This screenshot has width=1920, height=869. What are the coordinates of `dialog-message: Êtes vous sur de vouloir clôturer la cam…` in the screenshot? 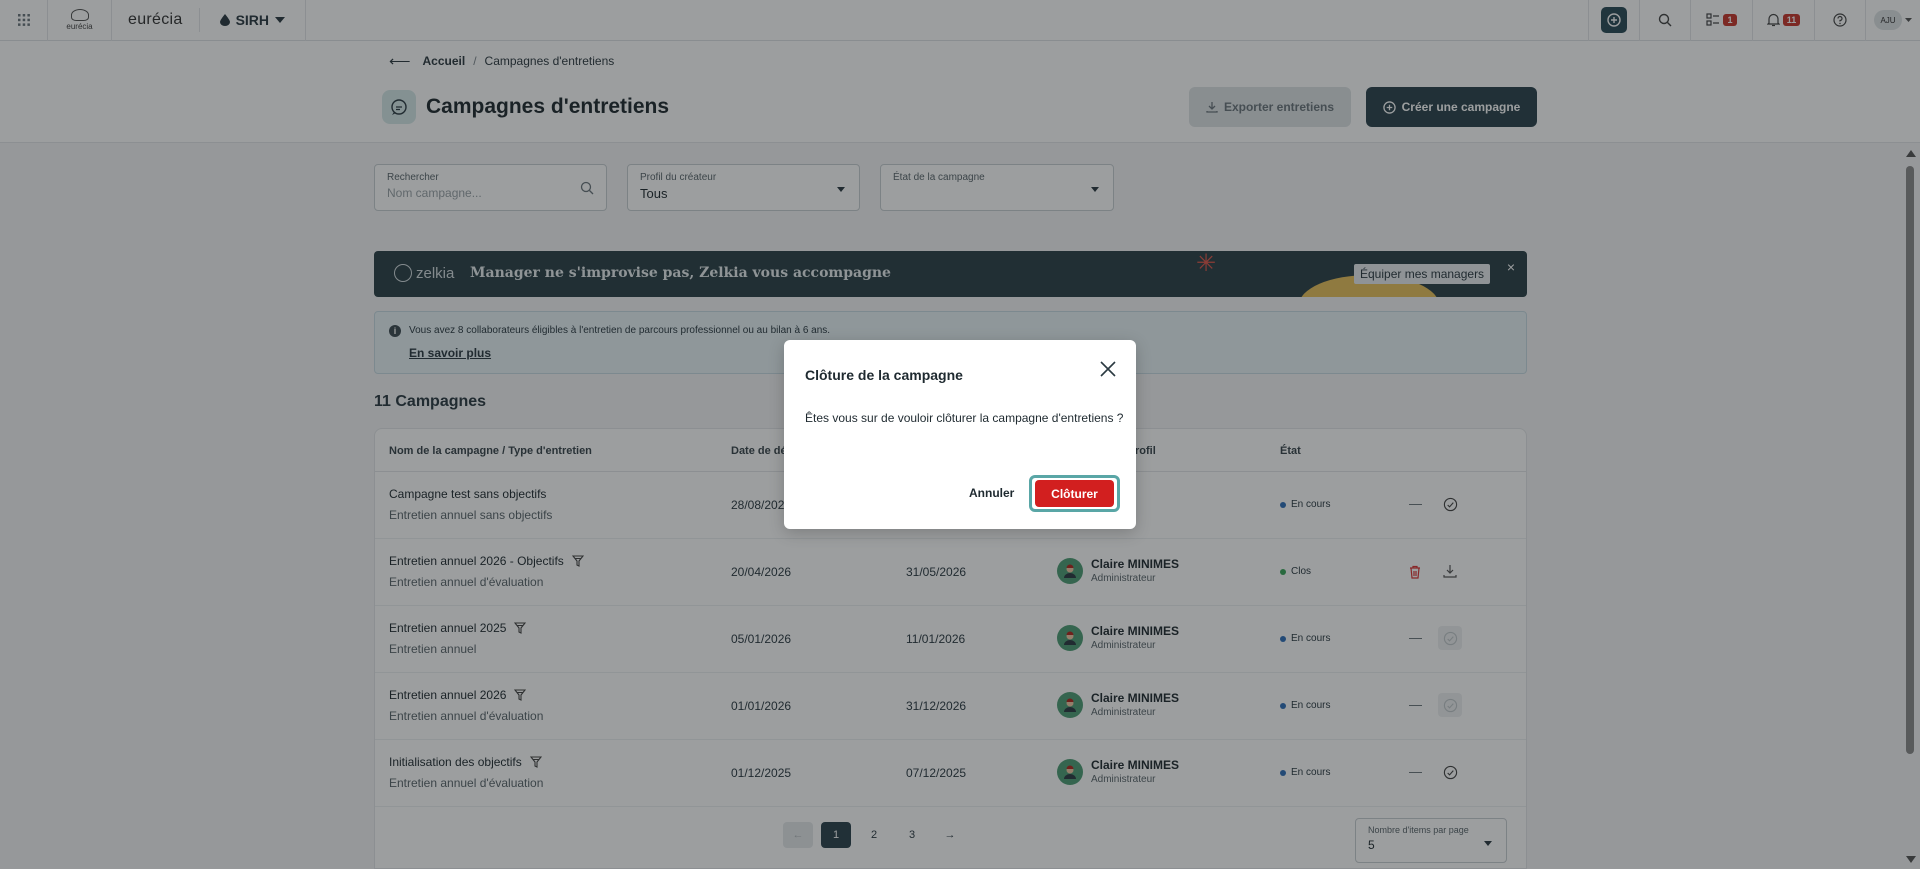 It's located at (964, 418).